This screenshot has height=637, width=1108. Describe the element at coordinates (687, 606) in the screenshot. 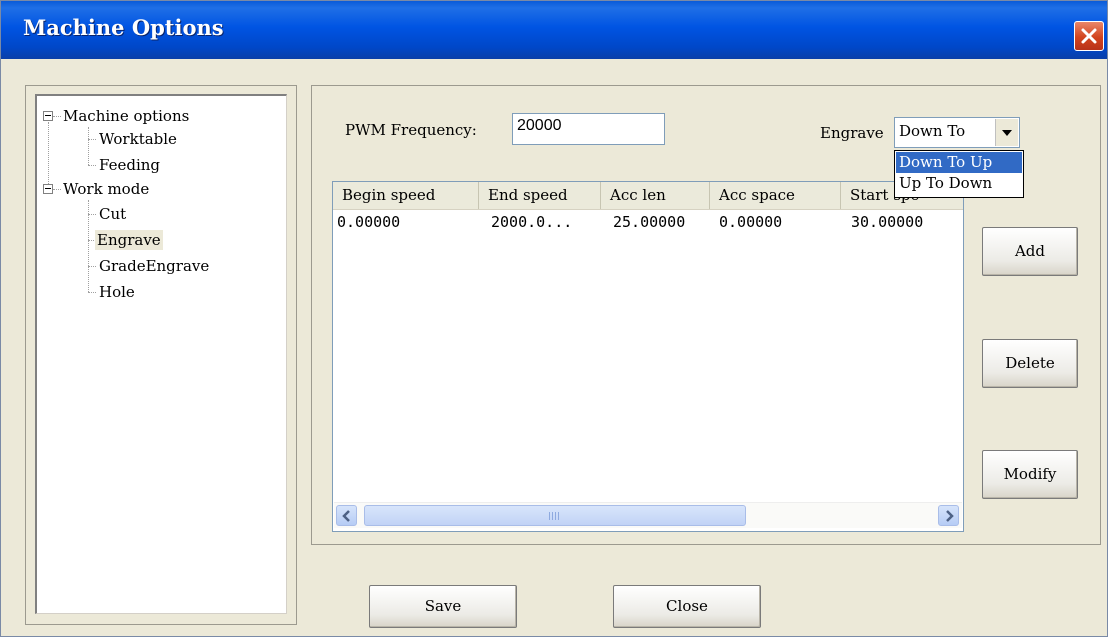

I see `close-button: Close` at that location.